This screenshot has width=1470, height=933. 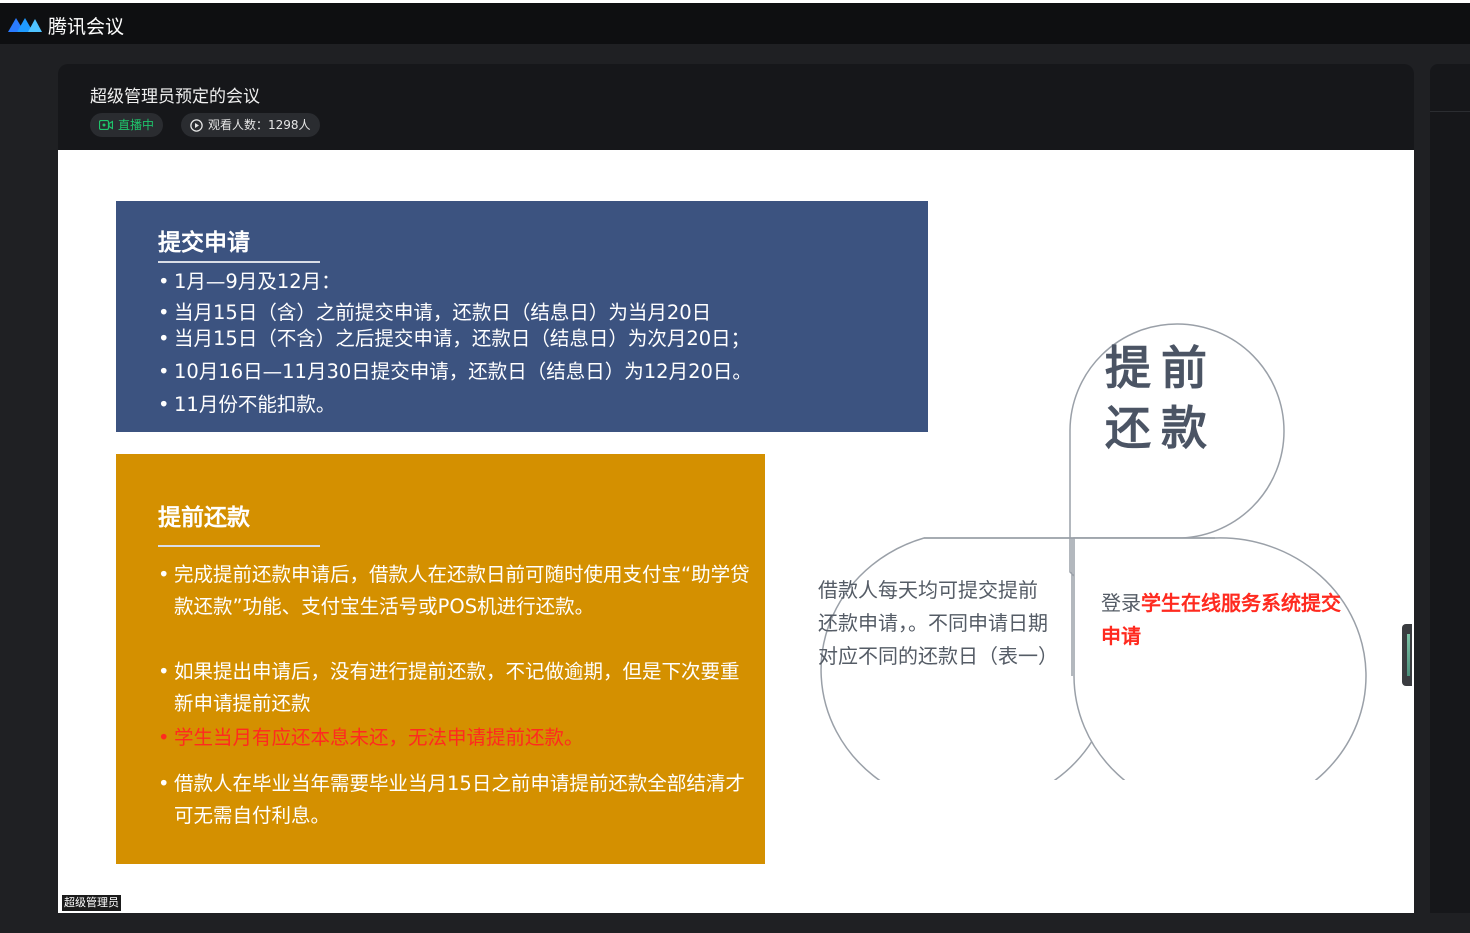 I want to click on viewer-count-badge: 观看人数：1298人, so click(x=250, y=125).